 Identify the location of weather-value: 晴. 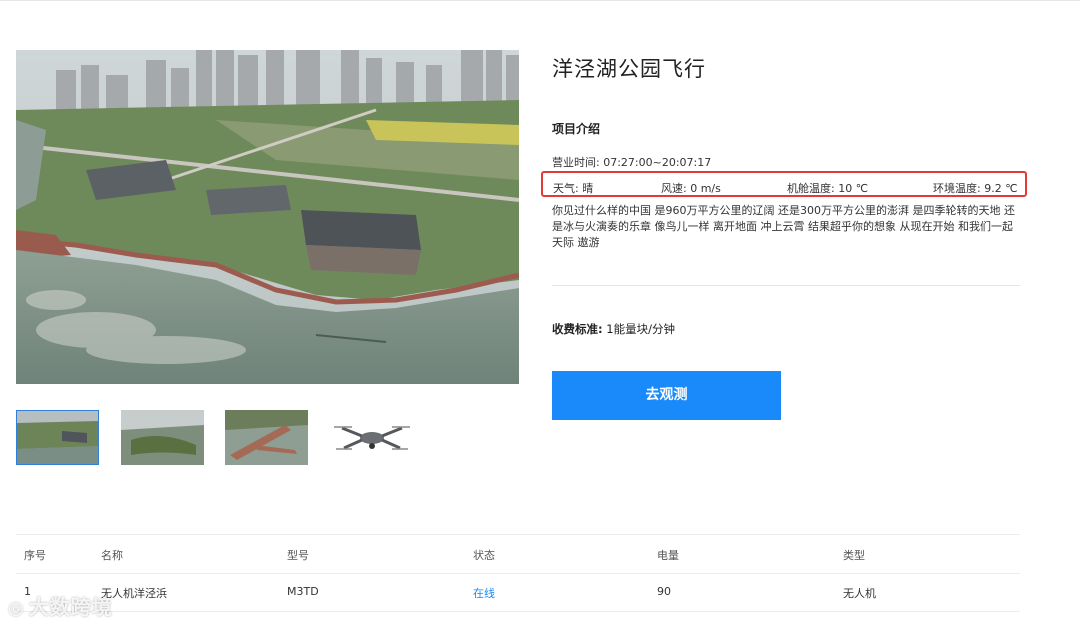
(588, 188).